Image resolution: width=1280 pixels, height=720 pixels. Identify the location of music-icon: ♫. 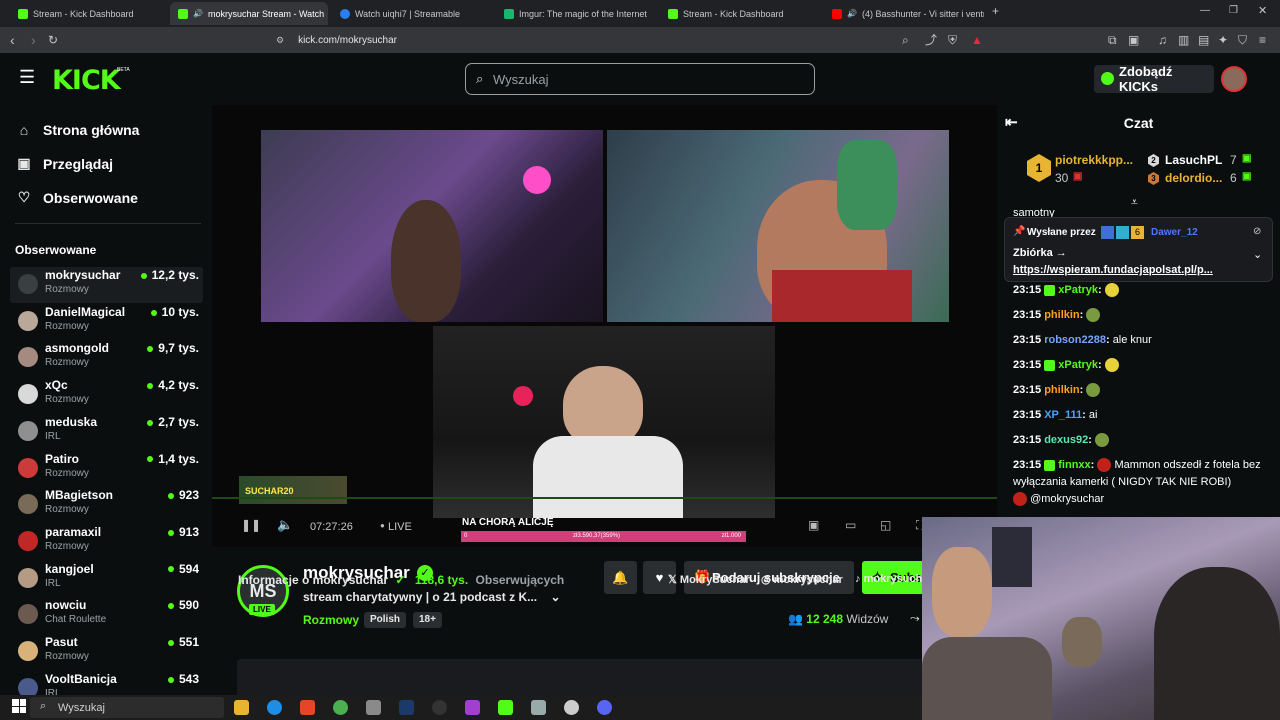
(1162, 40).